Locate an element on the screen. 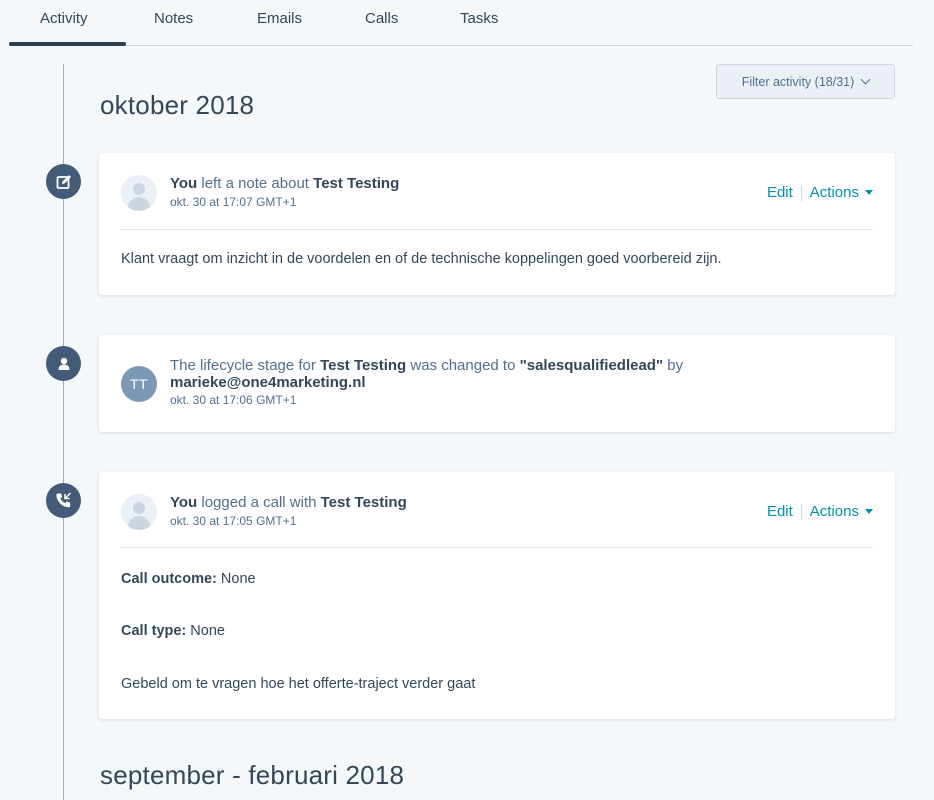  lifecycle-stage: "salesqualifiedlead" is located at coordinates (591, 365).